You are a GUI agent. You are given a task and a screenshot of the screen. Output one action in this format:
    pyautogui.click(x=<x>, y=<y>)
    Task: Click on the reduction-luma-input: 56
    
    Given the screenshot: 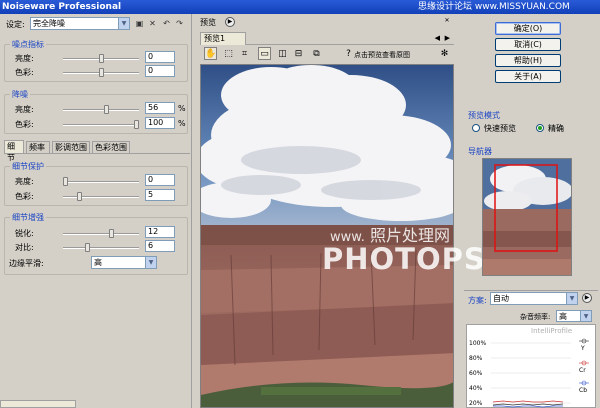 What is the action you would take?
    pyautogui.click(x=160, y=108)
    